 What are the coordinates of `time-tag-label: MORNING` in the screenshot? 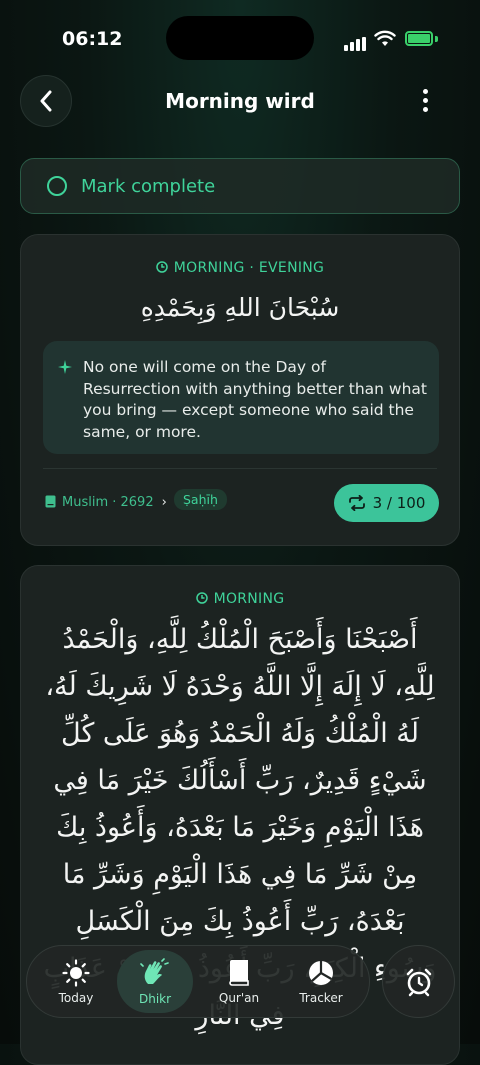 It's located at (249, 599).